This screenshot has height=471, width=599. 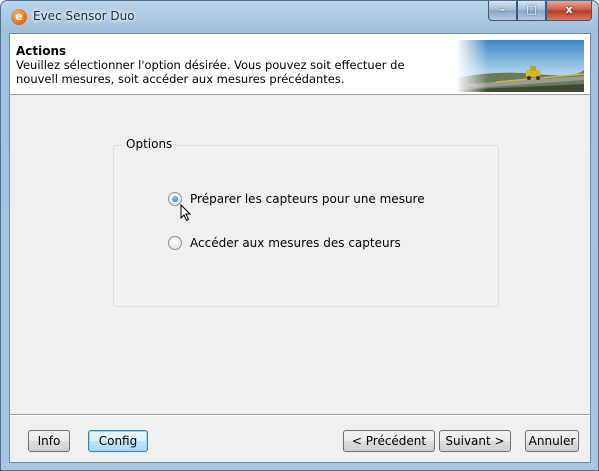 I want to click on radio-option-access: Accéder aux mesures des capteurs, so click(x=284, y=243).